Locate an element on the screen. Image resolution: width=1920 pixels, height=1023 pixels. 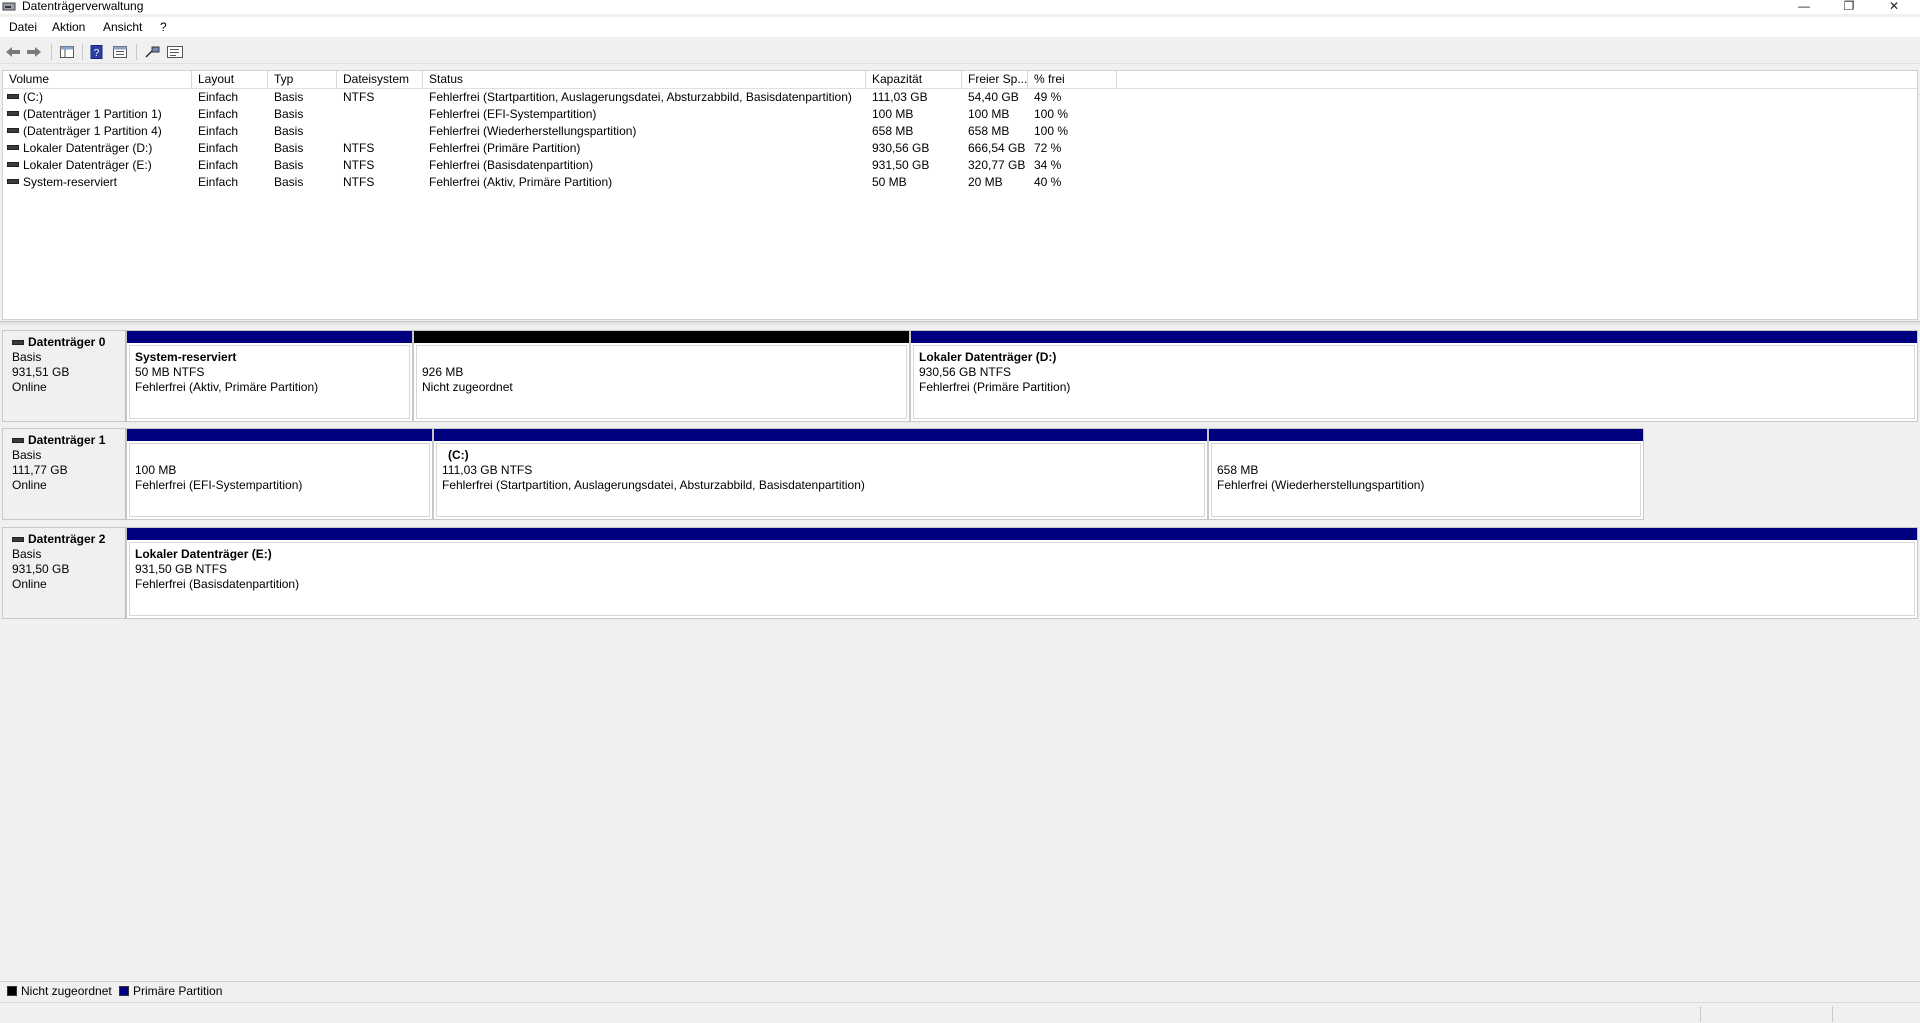
connect-icon is located at coordinates (152, 52).